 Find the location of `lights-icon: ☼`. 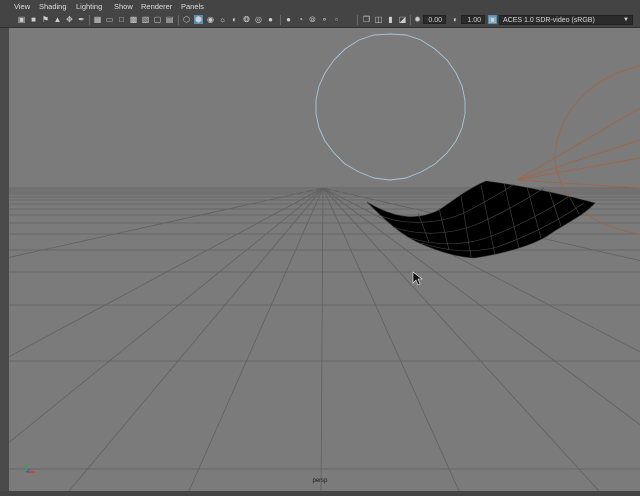

lights-icon: ☼ is located at coordinates (222, 19).